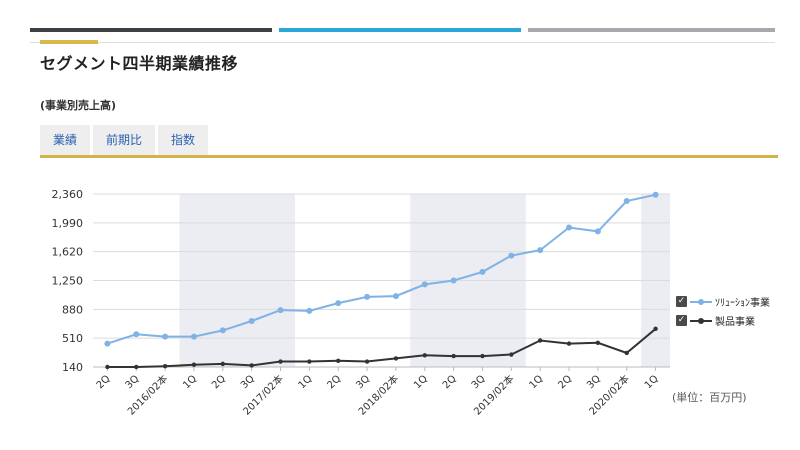 This screenshot has height=450, width=800. I want to click on x-tick-label-4: 2Q, so click(219, 382).